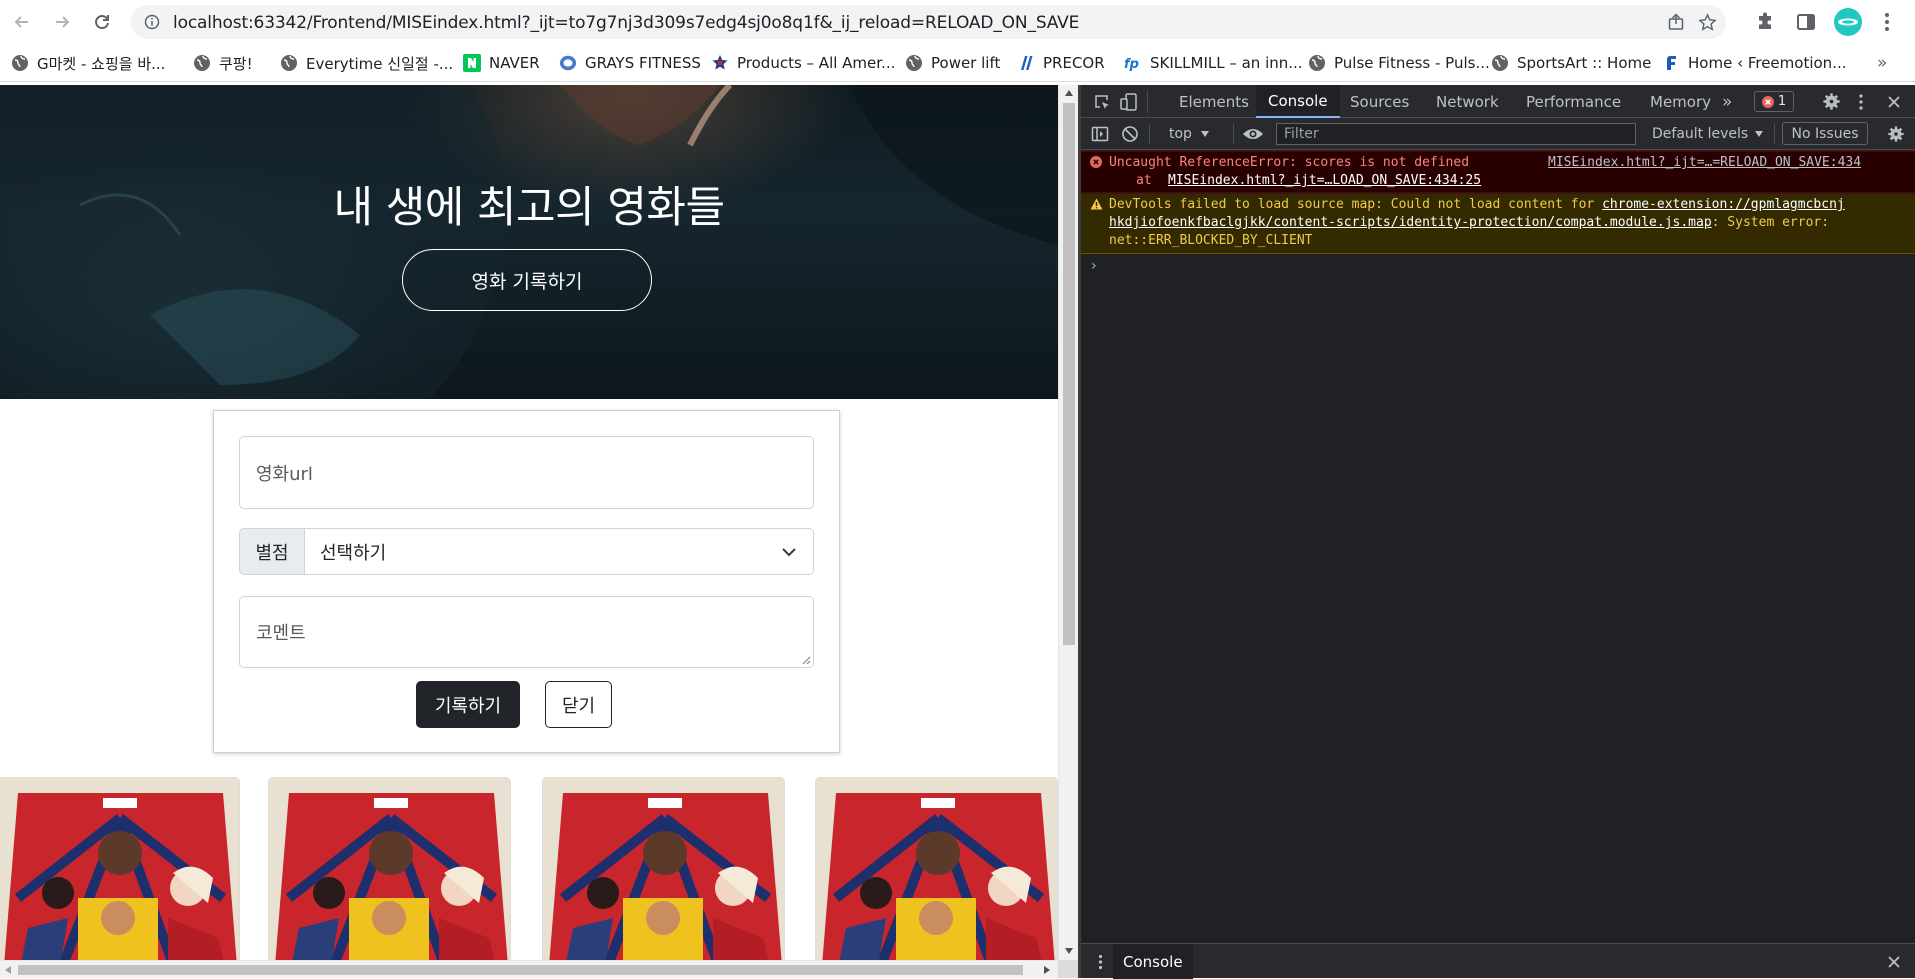 The height and width of the screenshot is (979, 1915). Describe the element at coordinates (527, 280) in the screenshot. I see `record-movie-button: 영화 기록하기` at that location.